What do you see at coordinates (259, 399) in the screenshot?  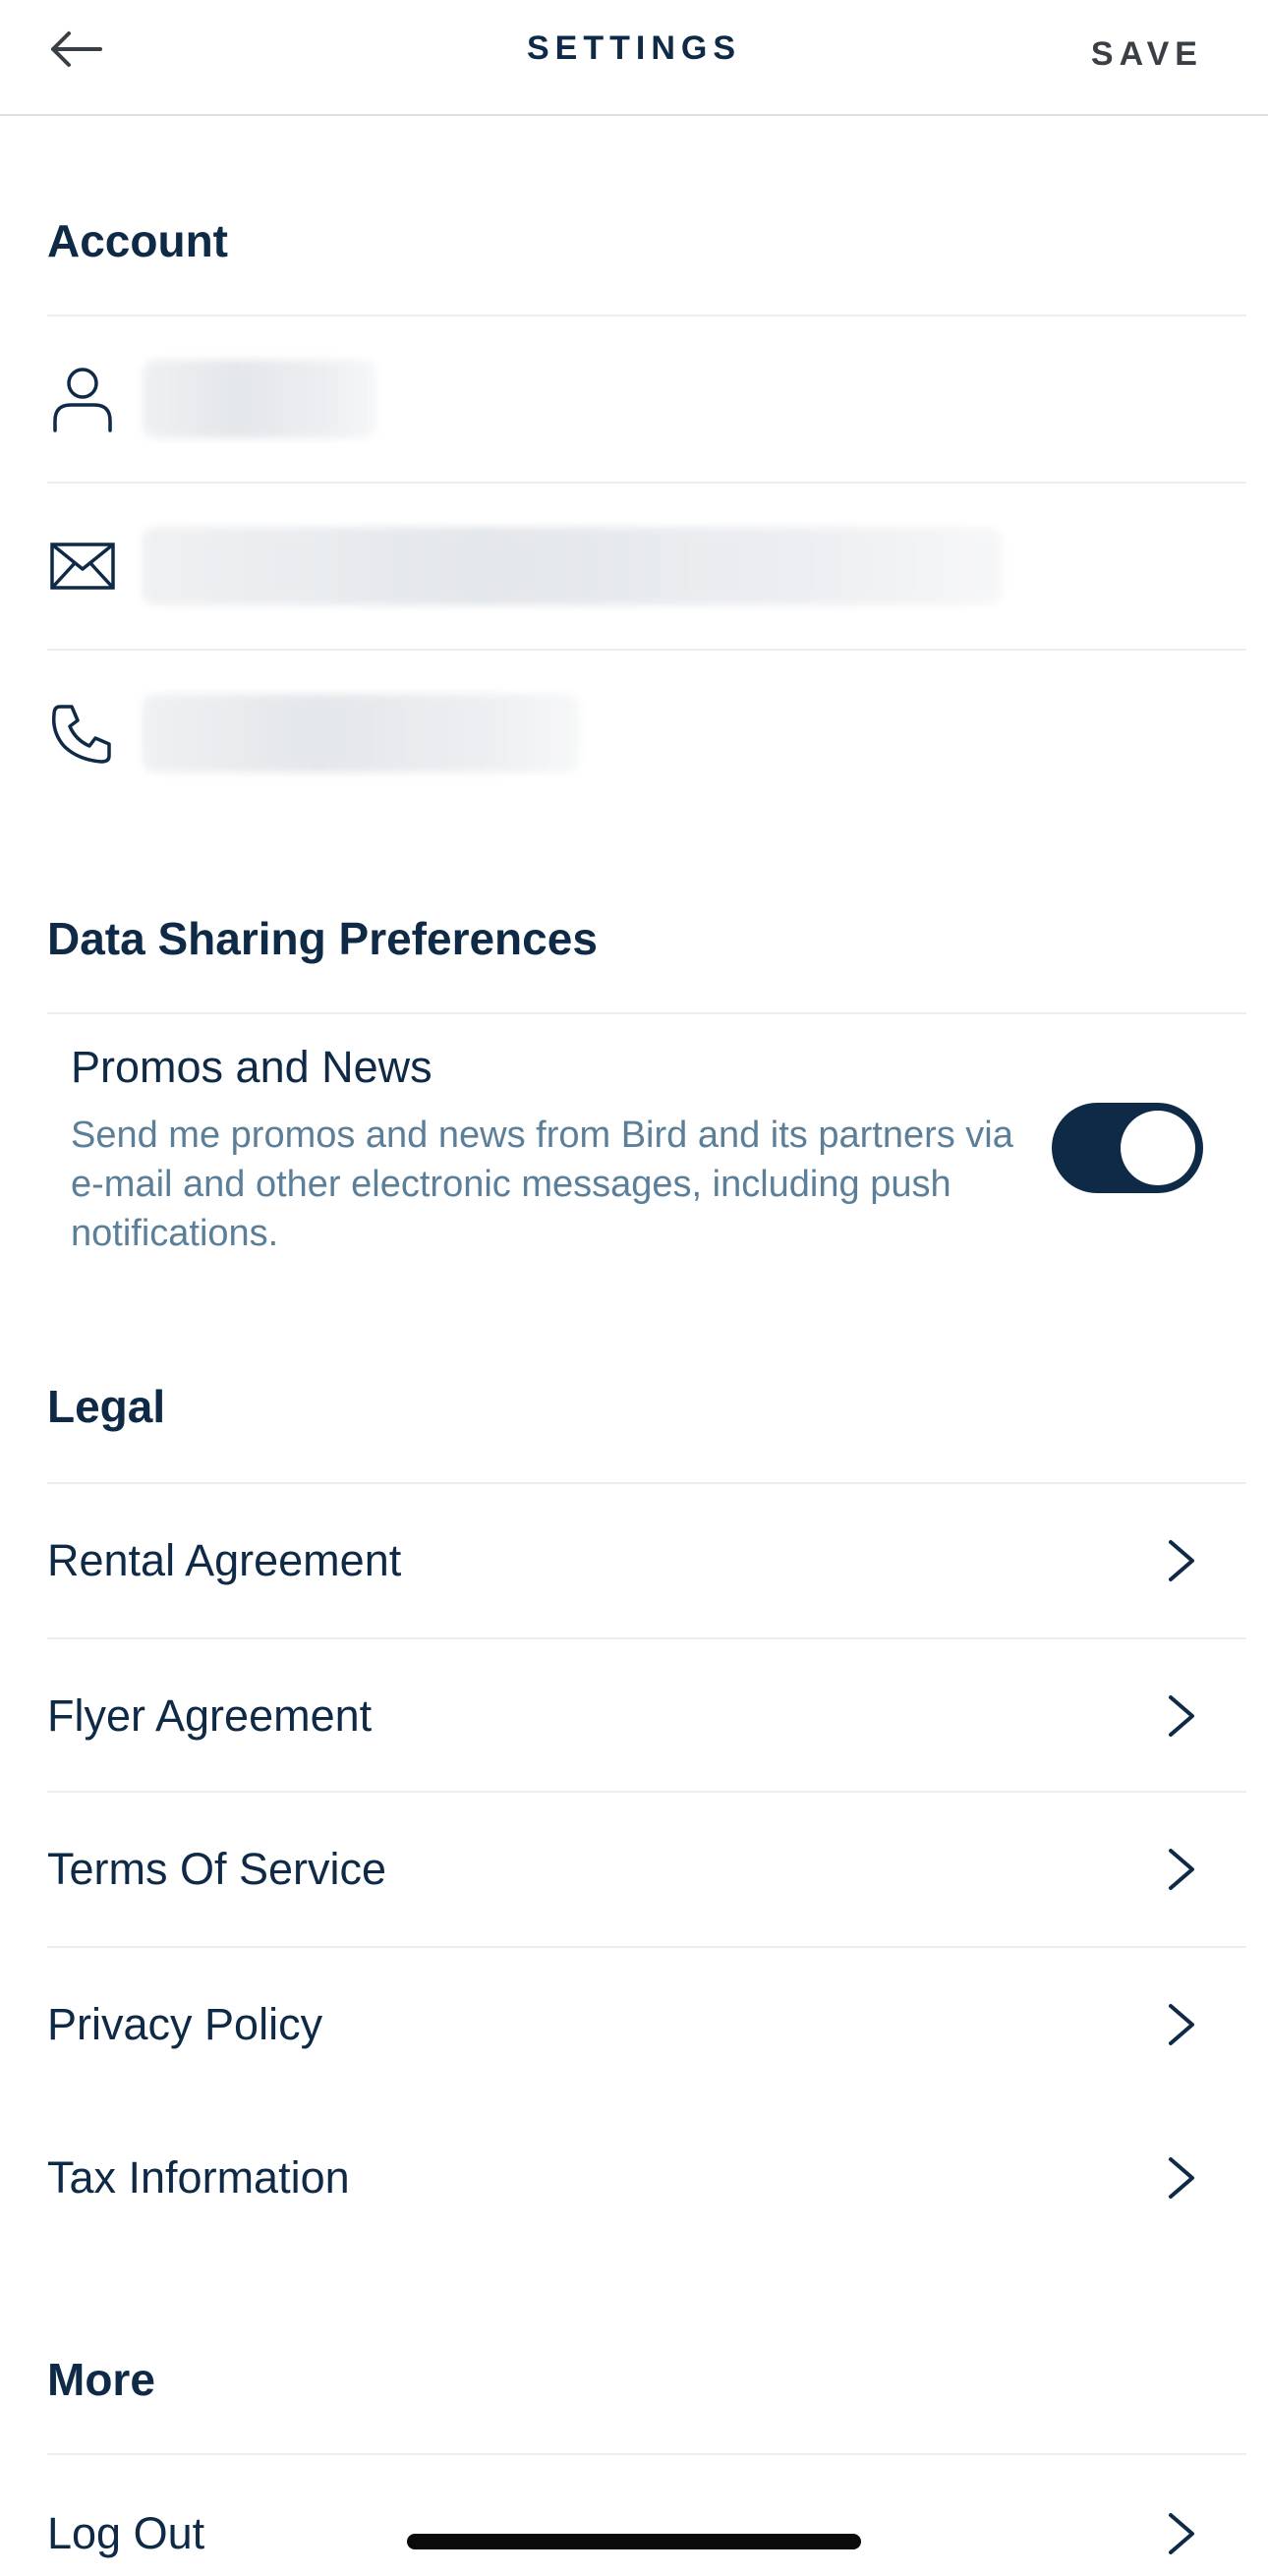 I see `account-name-value` at bounding box center [259, 399].